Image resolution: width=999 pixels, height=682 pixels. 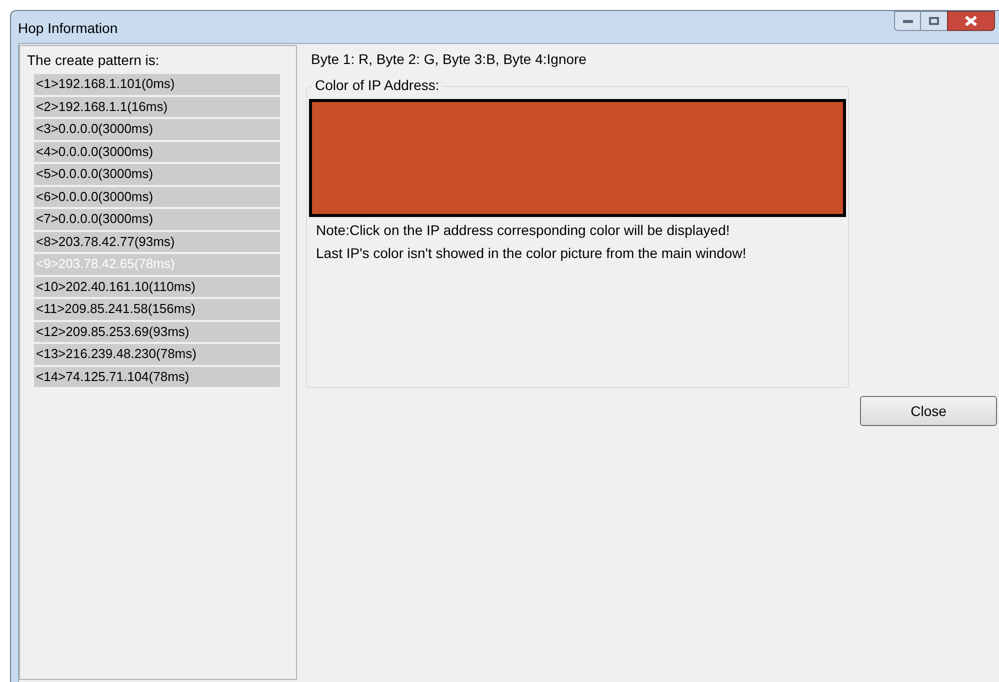 I want to click on note-text: Note:Click on the IP address corresponding color will be displayed!, so click(x=523, y=230).